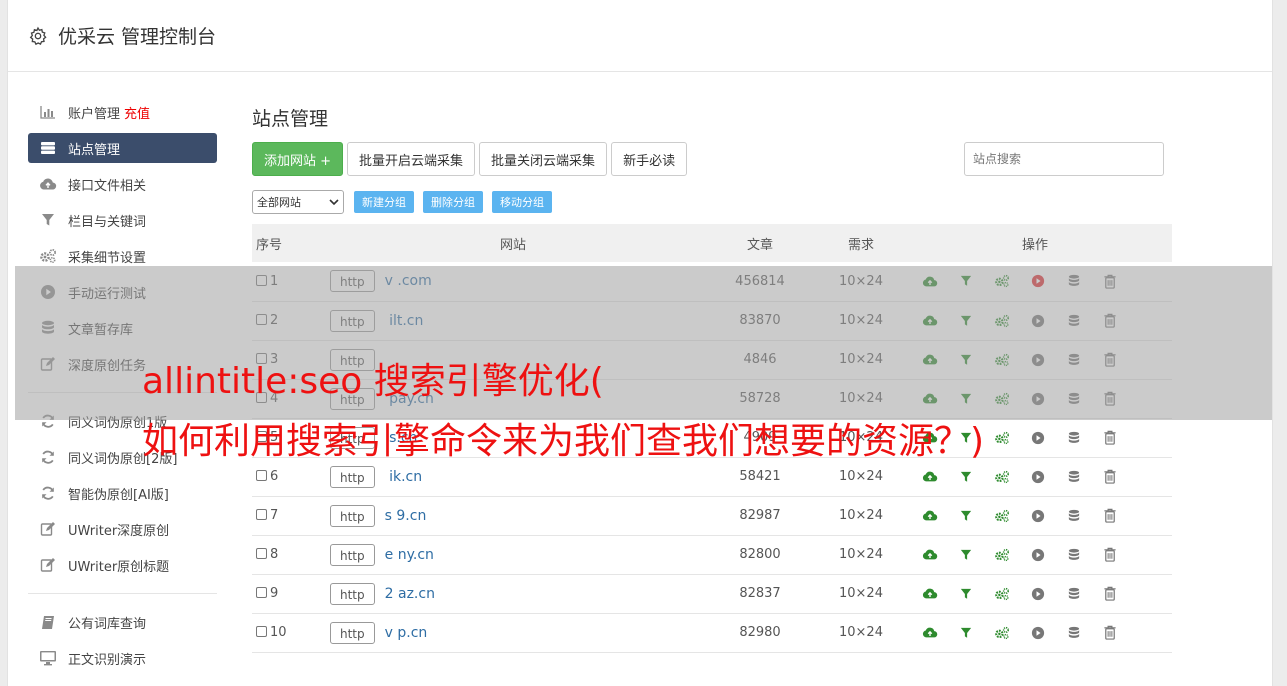 The width and height of the screenshot is (1287, 686). Describe the element at coordinates (122, 622) in the screenshot. I see `sidebar-item: 公有词库查询` at that location.